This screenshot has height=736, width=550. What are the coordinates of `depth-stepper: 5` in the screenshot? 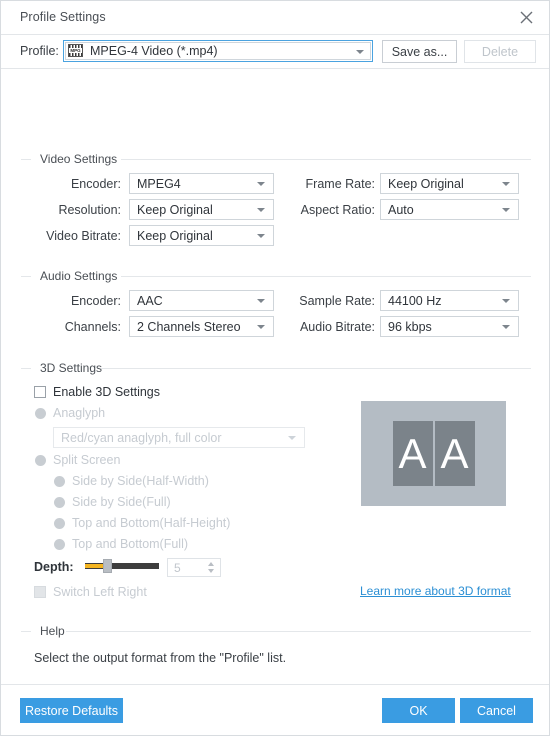 It's located at (194, 567).